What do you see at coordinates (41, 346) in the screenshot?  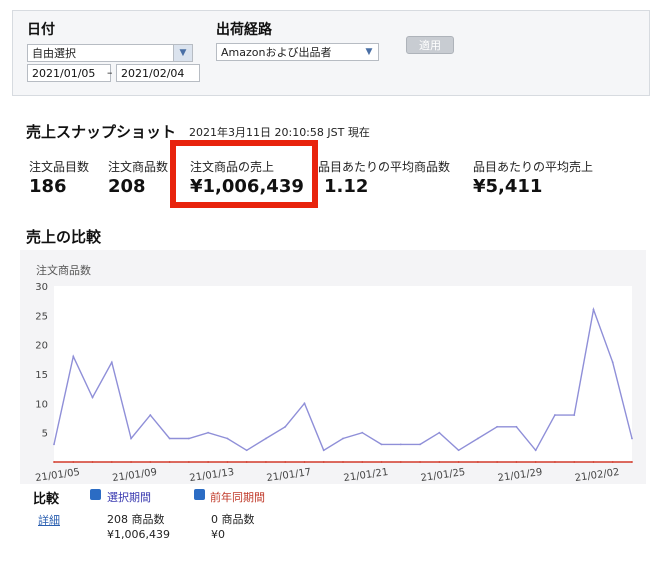 I see `y-tick-label: 20` at bounding box center [41, 346].